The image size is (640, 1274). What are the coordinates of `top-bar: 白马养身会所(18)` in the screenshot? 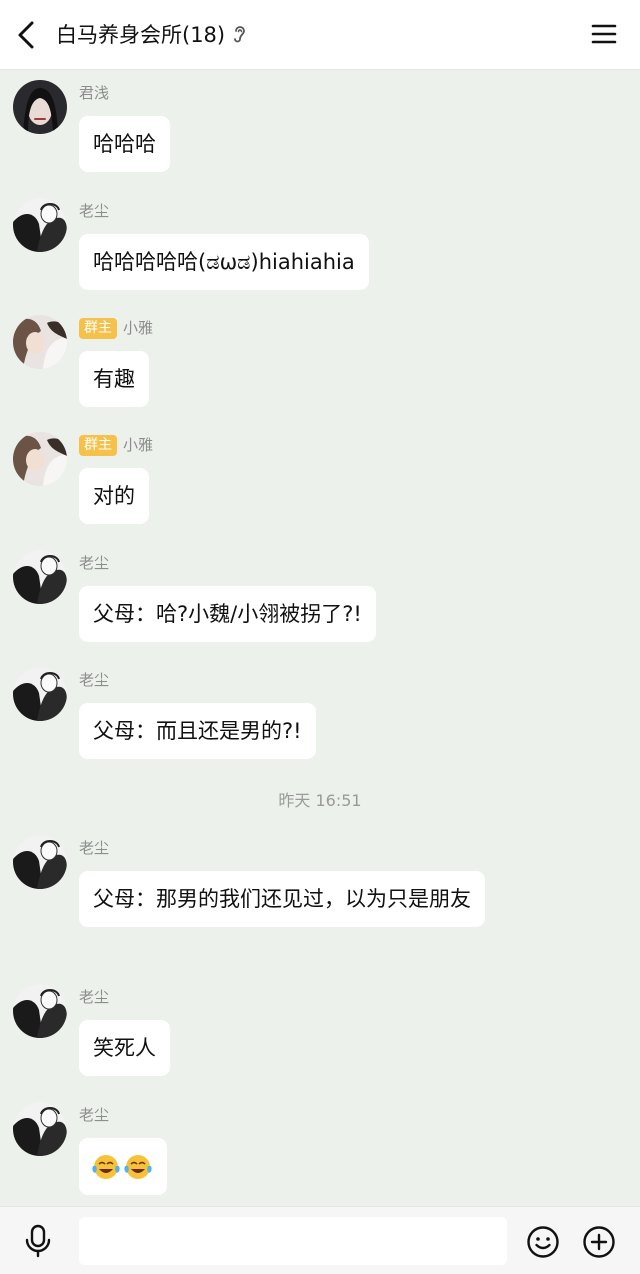 It's located at (320, 35).